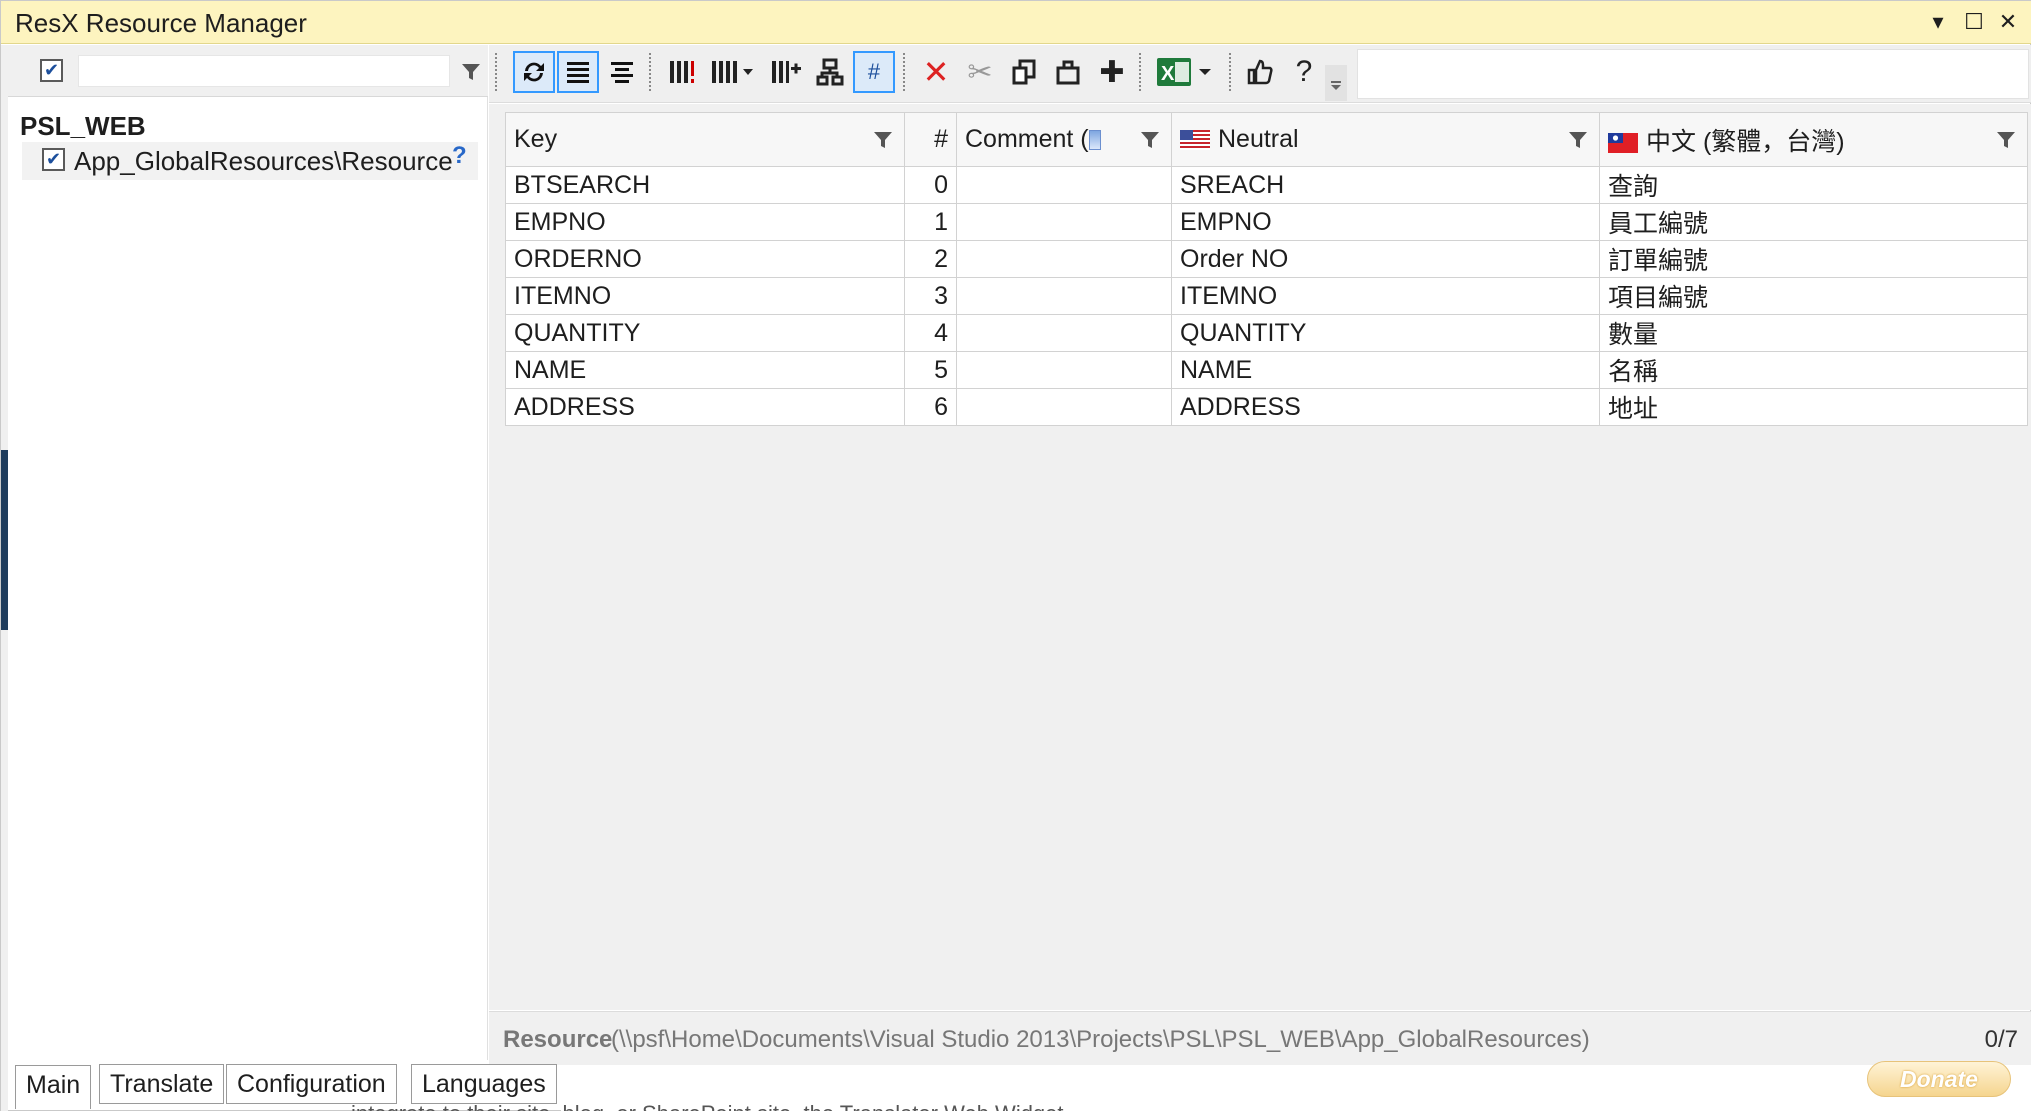 Image resolution: width=2031 pixels, height=1111 pixels. I want to click on column-header-index: #, so click(930, 139).